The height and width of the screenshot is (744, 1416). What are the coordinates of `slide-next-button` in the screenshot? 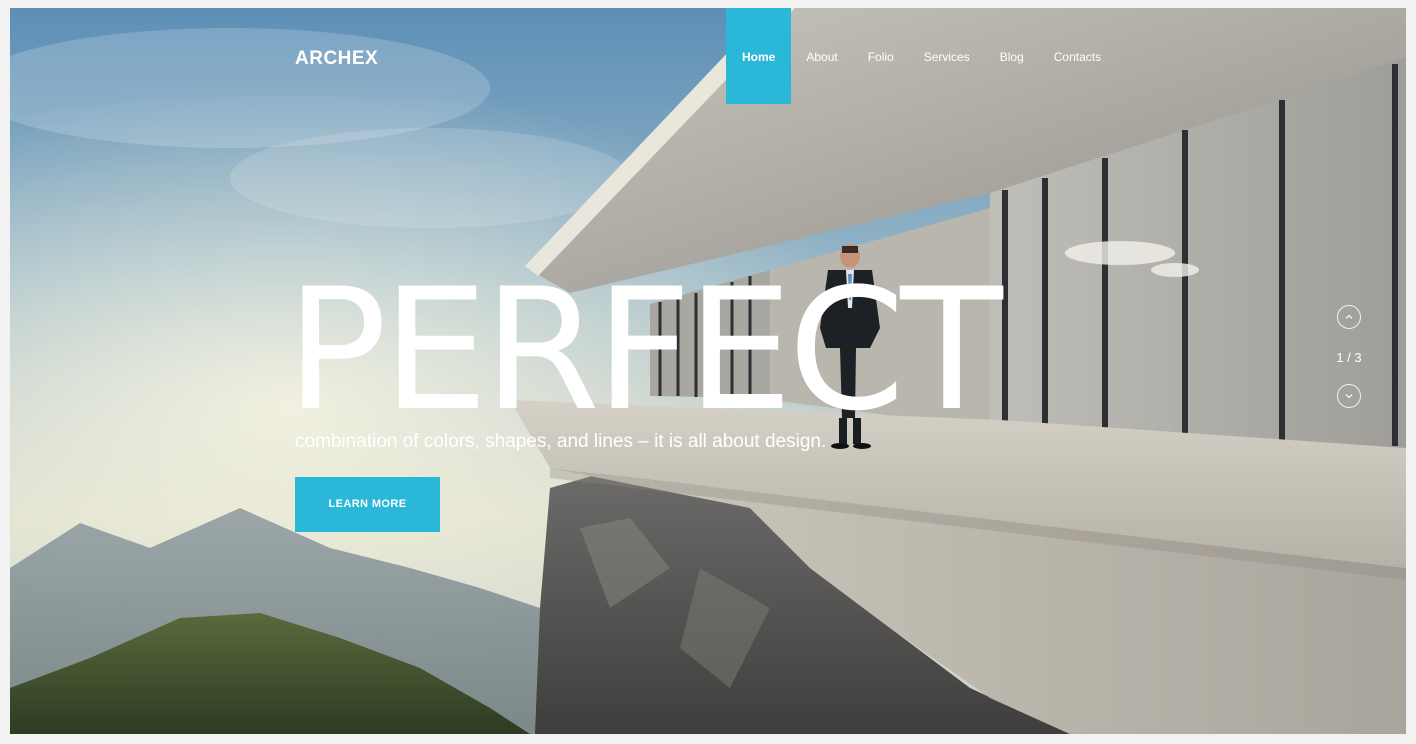 It's located at (1349, 396).